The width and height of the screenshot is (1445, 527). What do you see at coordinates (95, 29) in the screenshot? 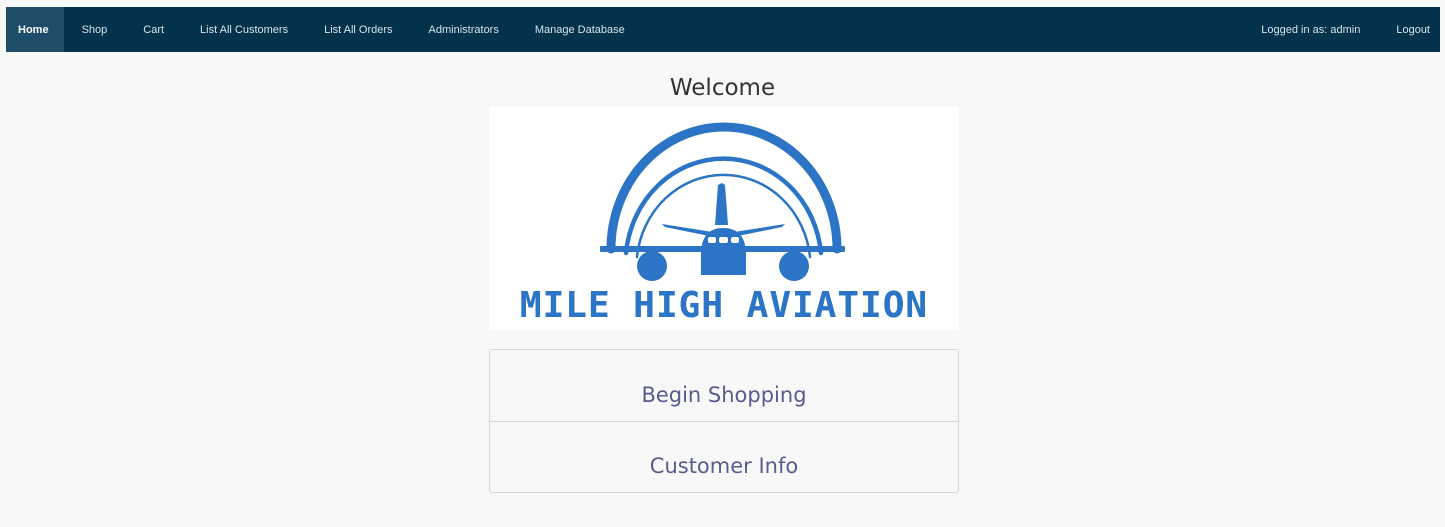
I see `nav-shop: Shop` at bounding box center [95, 29].